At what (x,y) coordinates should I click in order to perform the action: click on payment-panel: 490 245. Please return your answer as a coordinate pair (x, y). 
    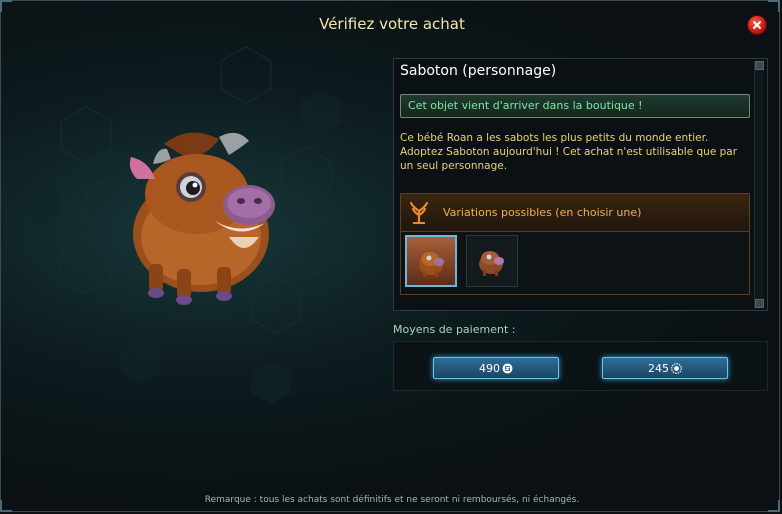
    Looking at the image, I should click on (580, 366).